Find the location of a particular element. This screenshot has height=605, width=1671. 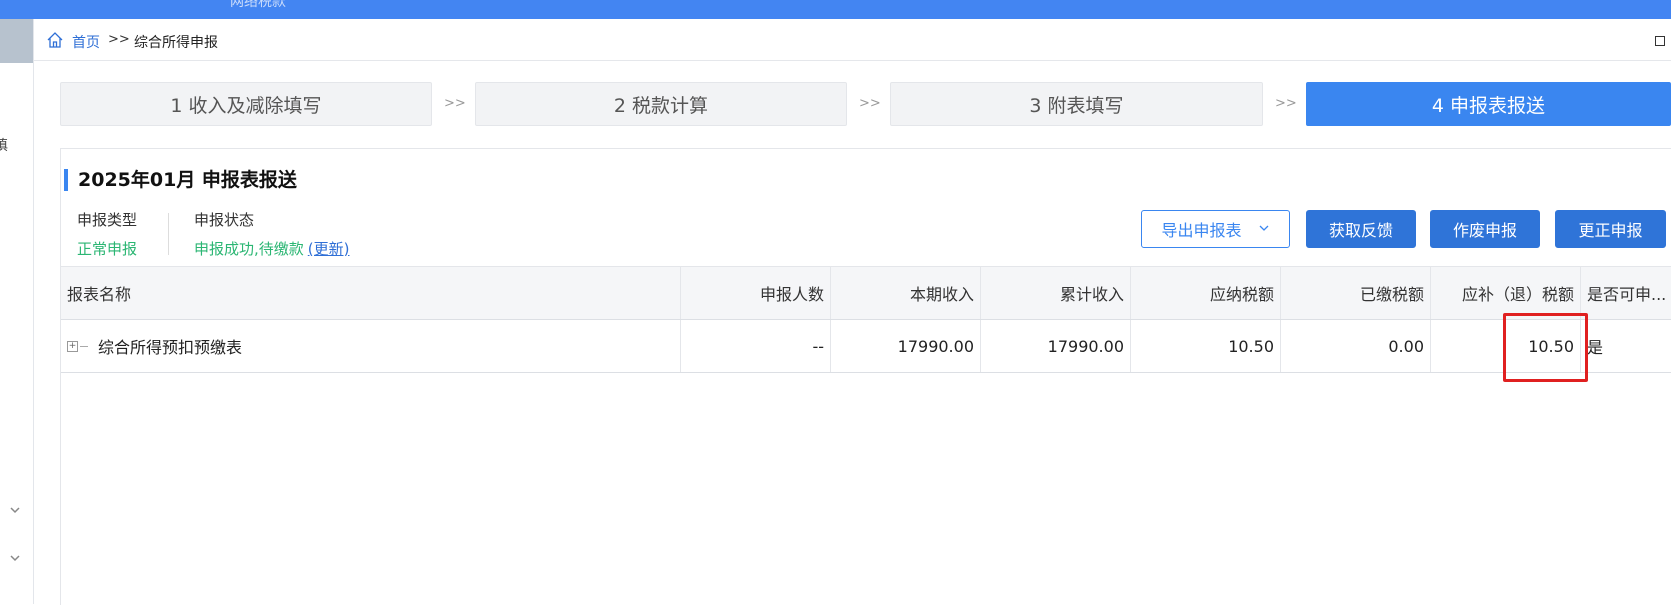

col-header-cumulative-income: 累计收入 is located at coordinates (1056, 293).